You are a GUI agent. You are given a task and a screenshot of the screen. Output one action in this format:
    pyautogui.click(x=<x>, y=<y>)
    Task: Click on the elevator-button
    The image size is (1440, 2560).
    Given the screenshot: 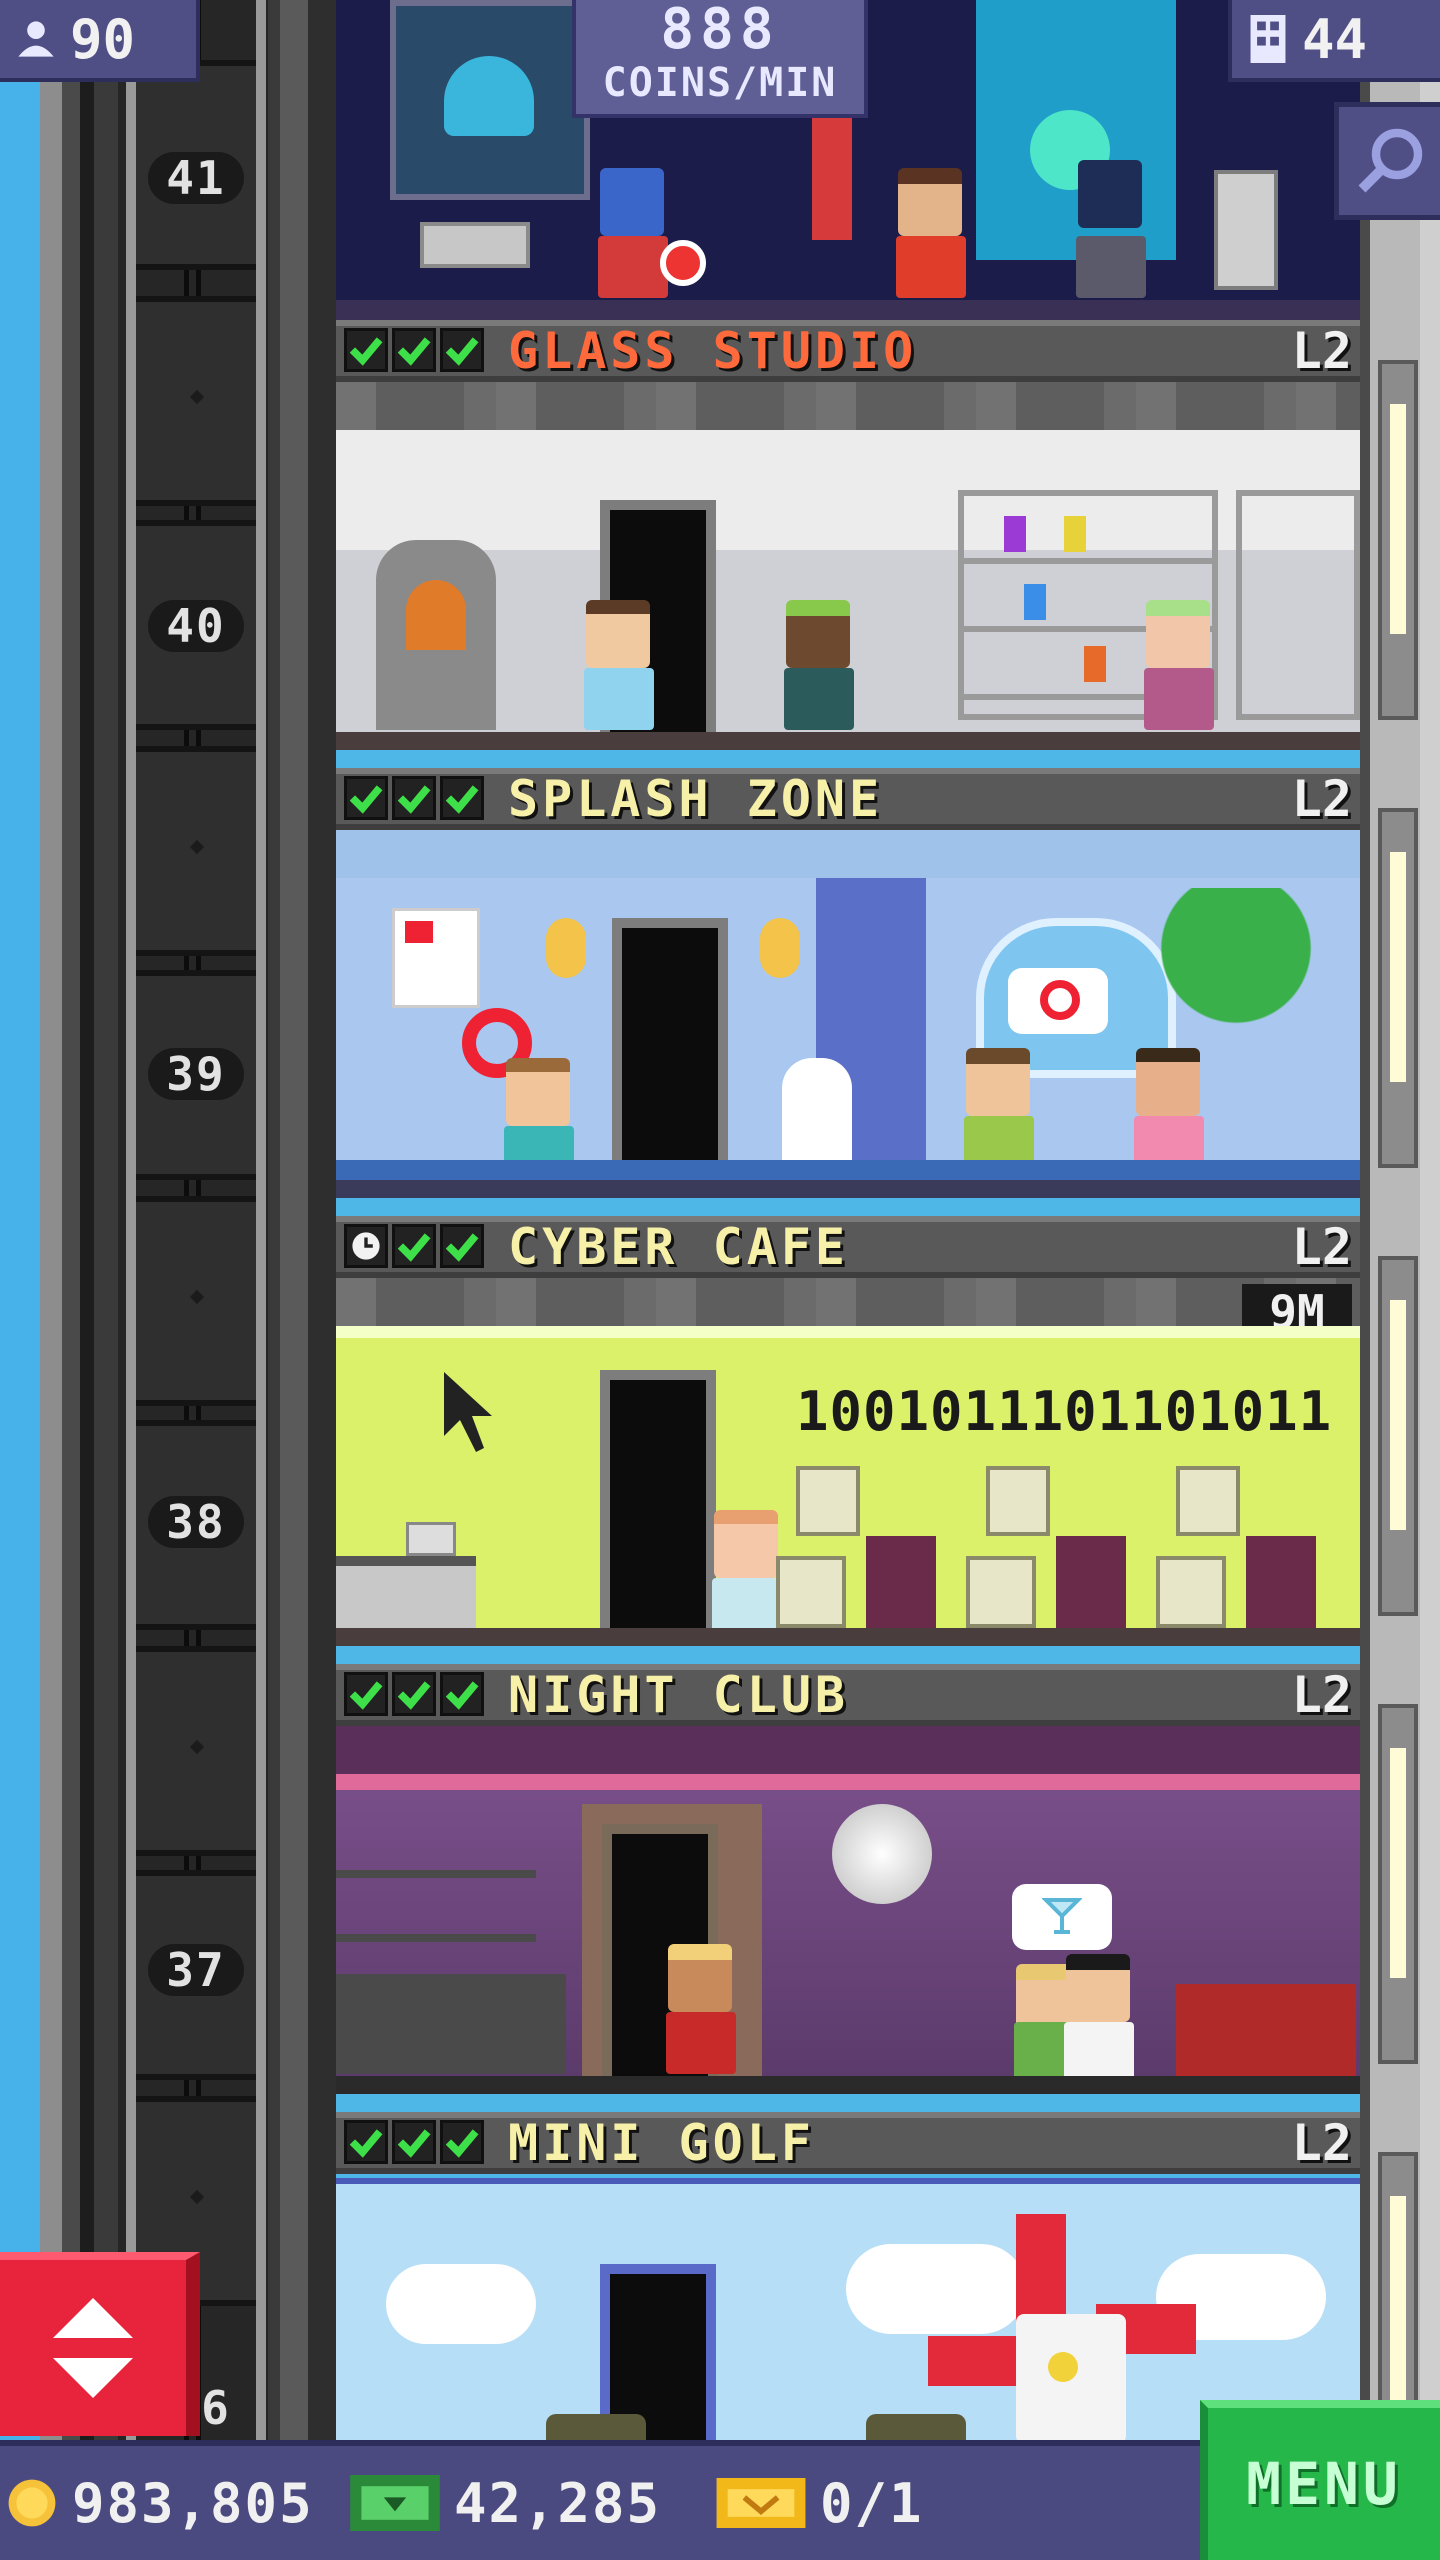 What is the action you would take?
    pyautogui.click(x=100, y=2344)
    